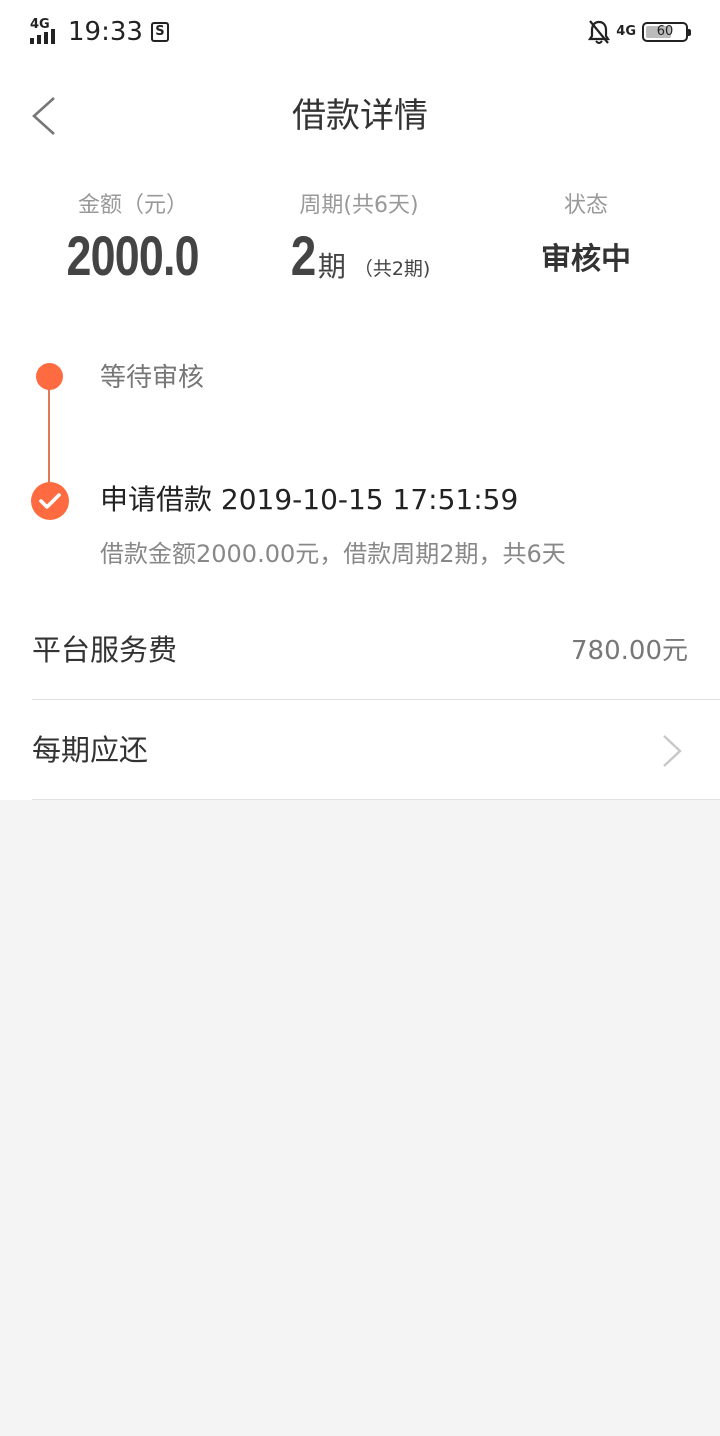 This screenshot has width=720, height=1436. What do you see at coordinates (360, 650) in the screenshot?
I see `service-fee-row: 平台服务费 780.00元` at bounding box center [360, 650].